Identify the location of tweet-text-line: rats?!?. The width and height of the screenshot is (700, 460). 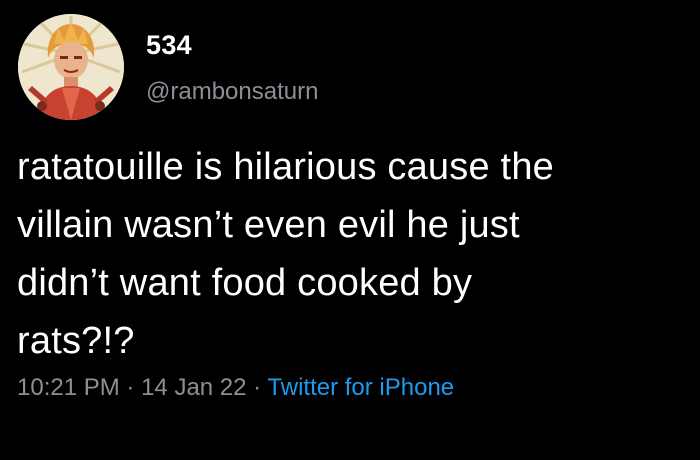
(76, 341).